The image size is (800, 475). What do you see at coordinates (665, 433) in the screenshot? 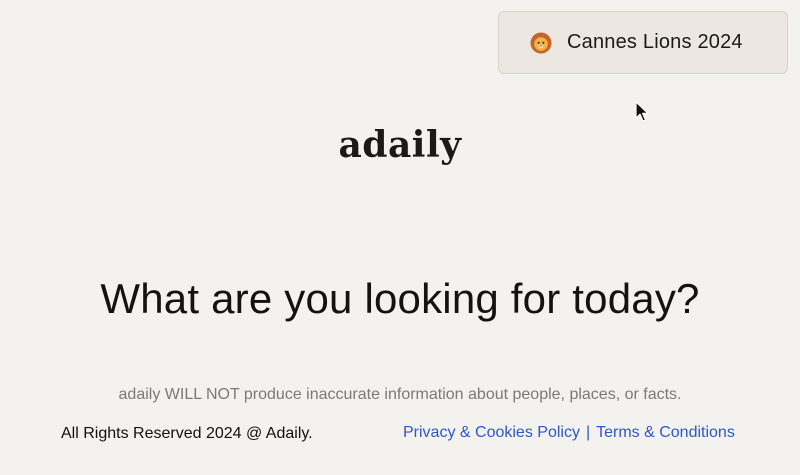
I see `terms-conditions-link: Terms & Conditions` at bounding box center [665, 433].